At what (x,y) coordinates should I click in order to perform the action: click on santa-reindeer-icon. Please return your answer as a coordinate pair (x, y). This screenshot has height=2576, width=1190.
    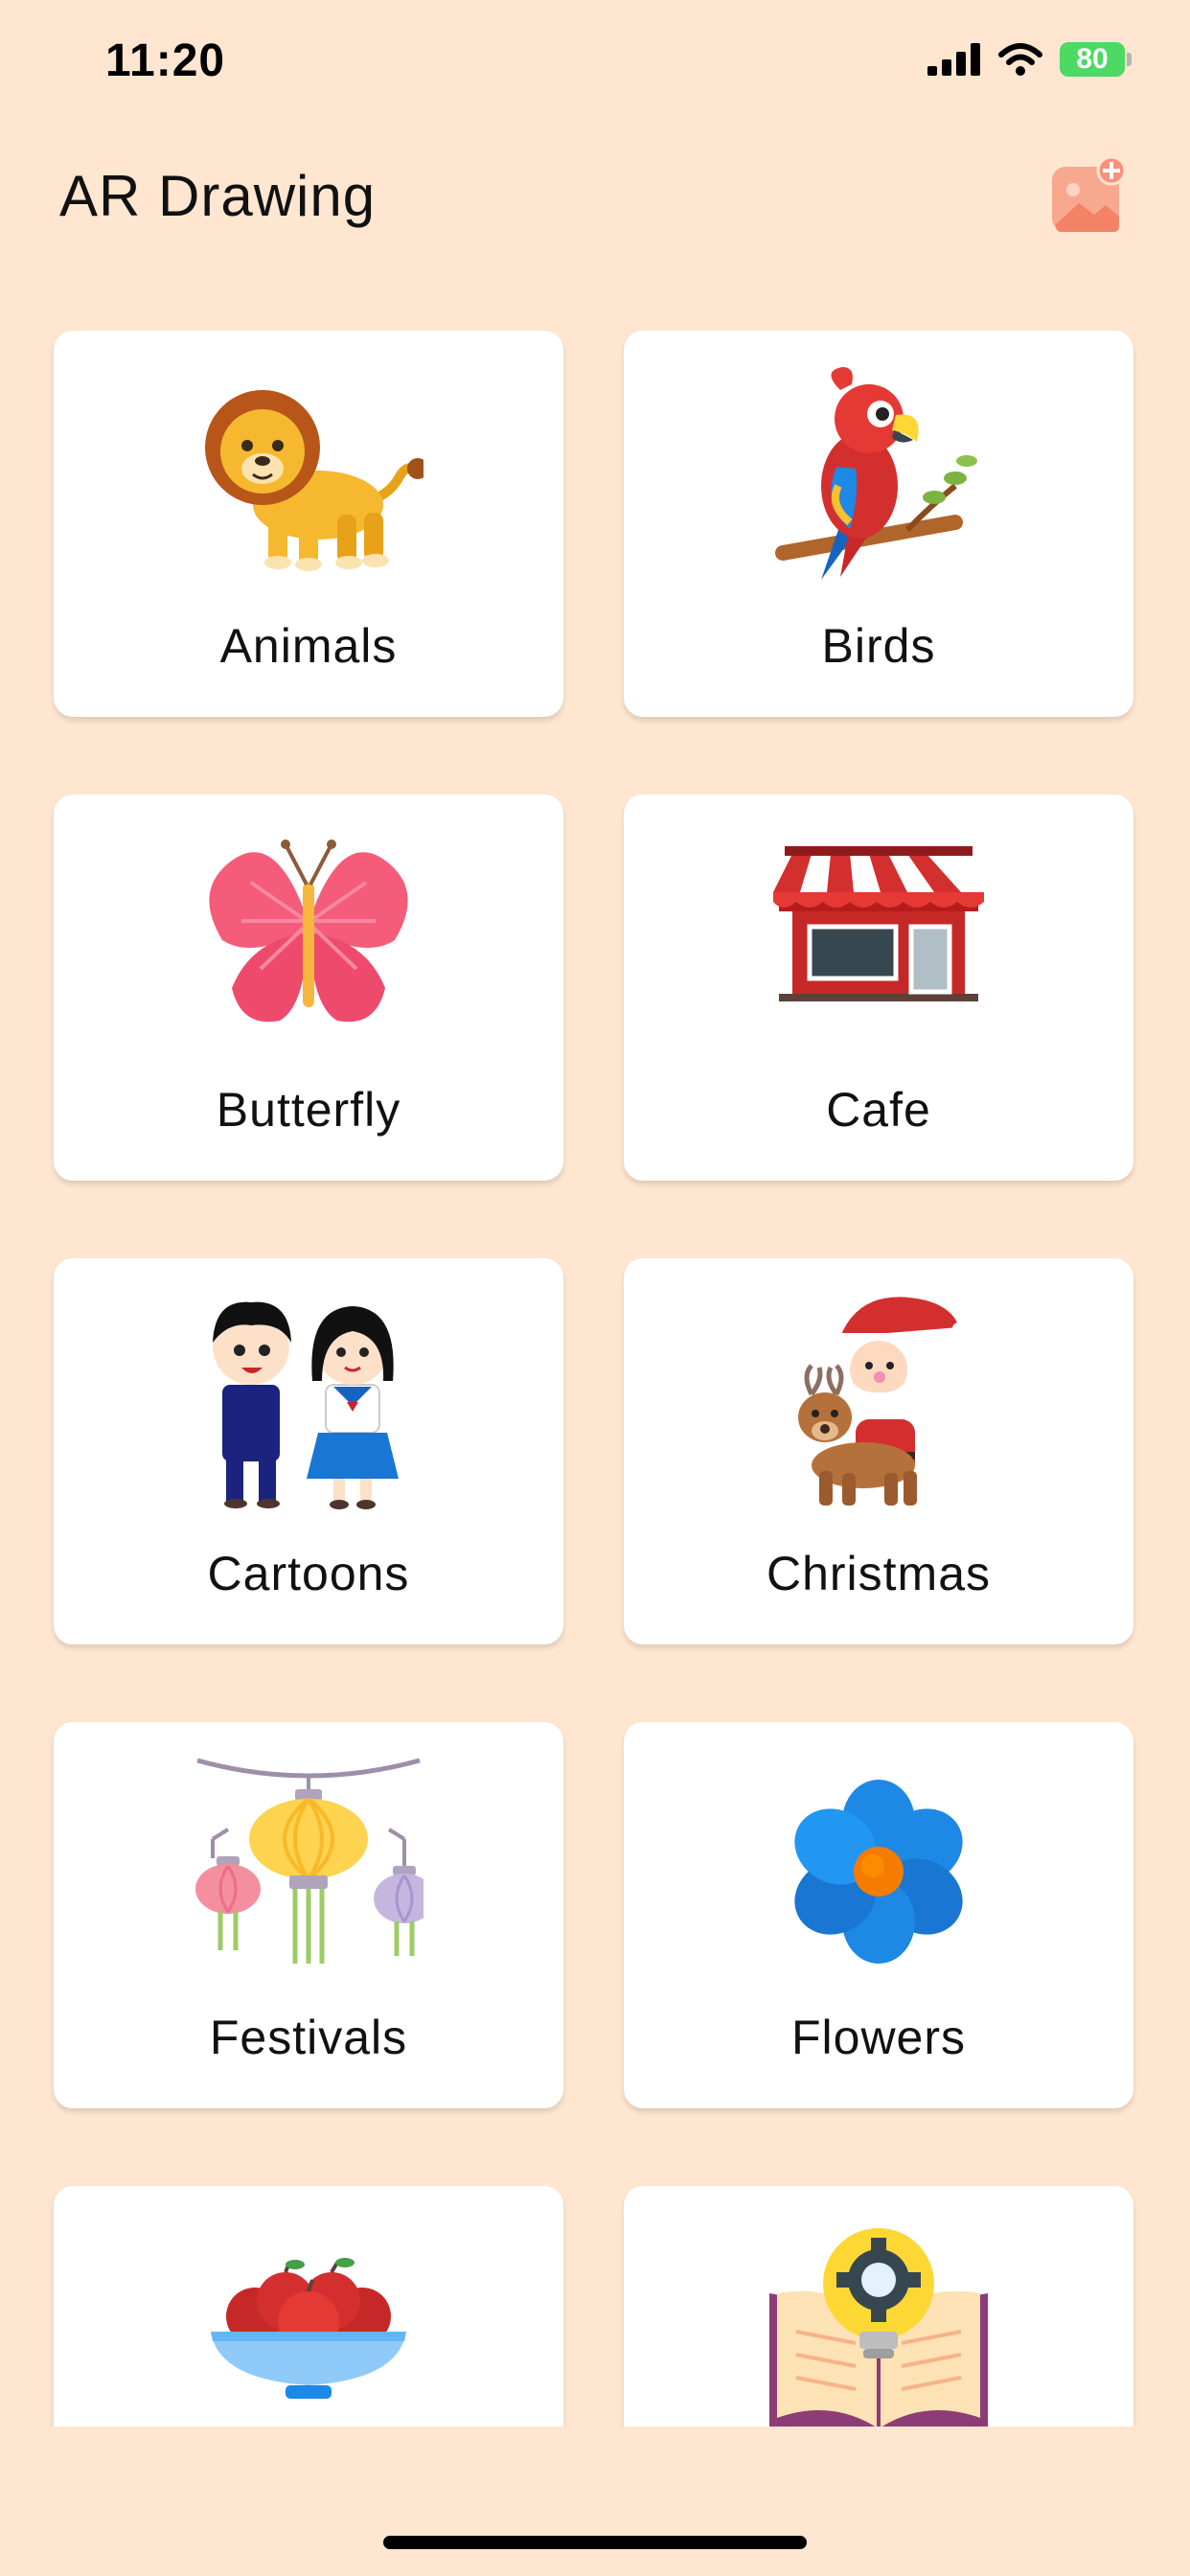
    Looking at the image, I should click on (885, 1401).